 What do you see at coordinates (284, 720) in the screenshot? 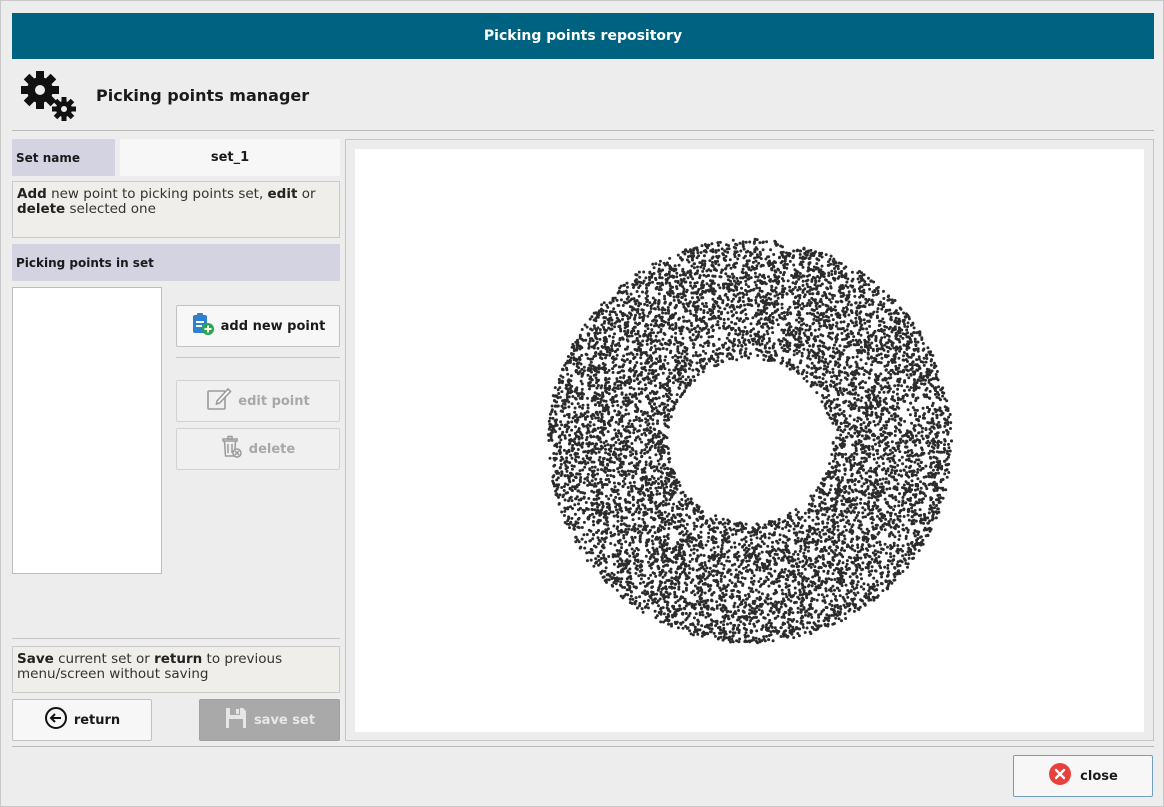
I see `save-set-label: save set` at bounding box center [284, 720].